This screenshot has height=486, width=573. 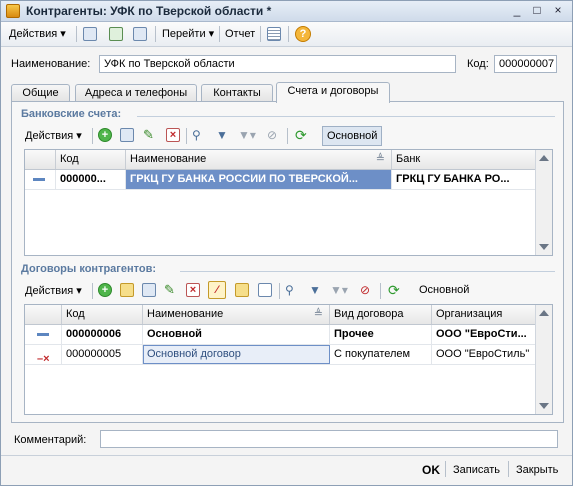 What do you see at coordinates (484, 314) in the screenshot?
I see `column-header-organization: Организация` at bounding box center [484, 314].